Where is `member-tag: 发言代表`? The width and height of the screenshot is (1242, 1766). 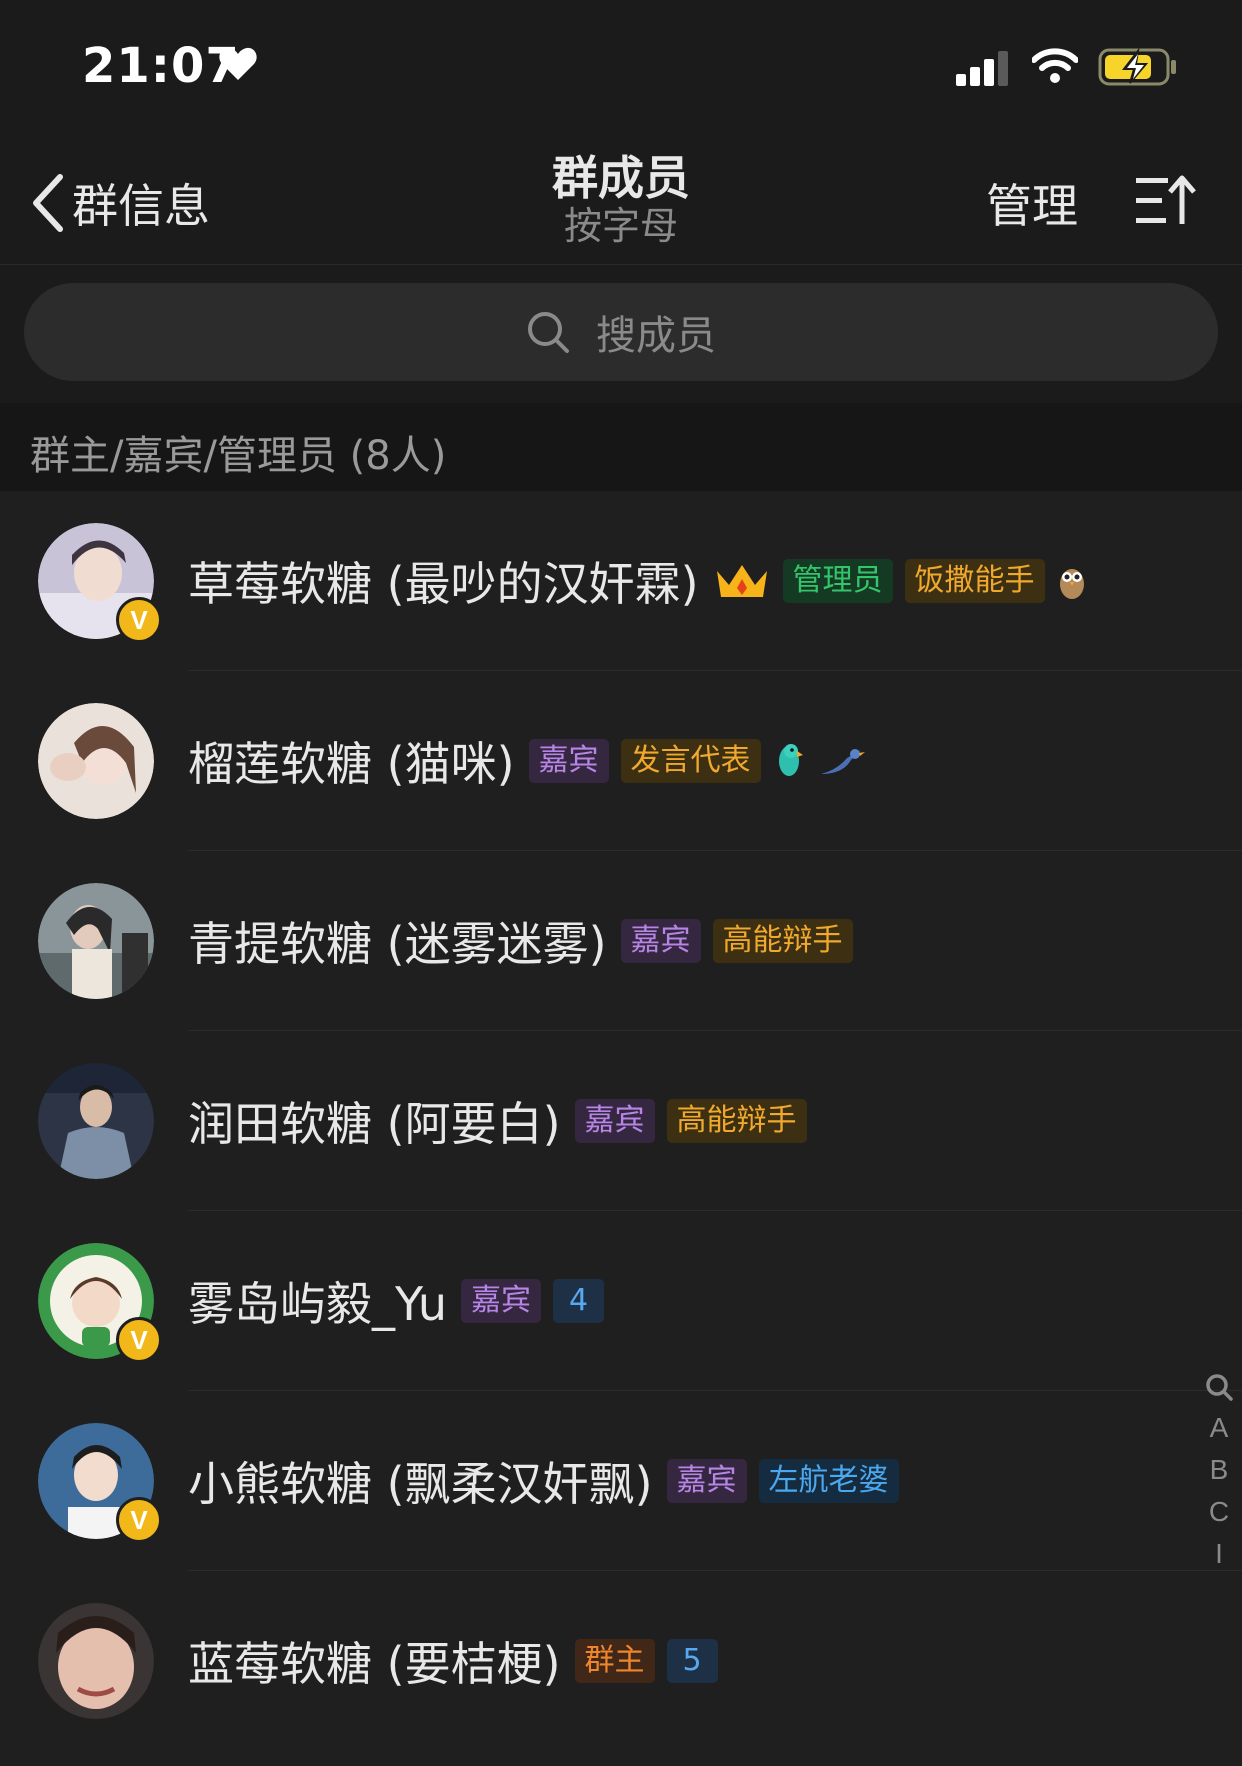 member-tag: 发言代表 is located at coordinates (690, 761).